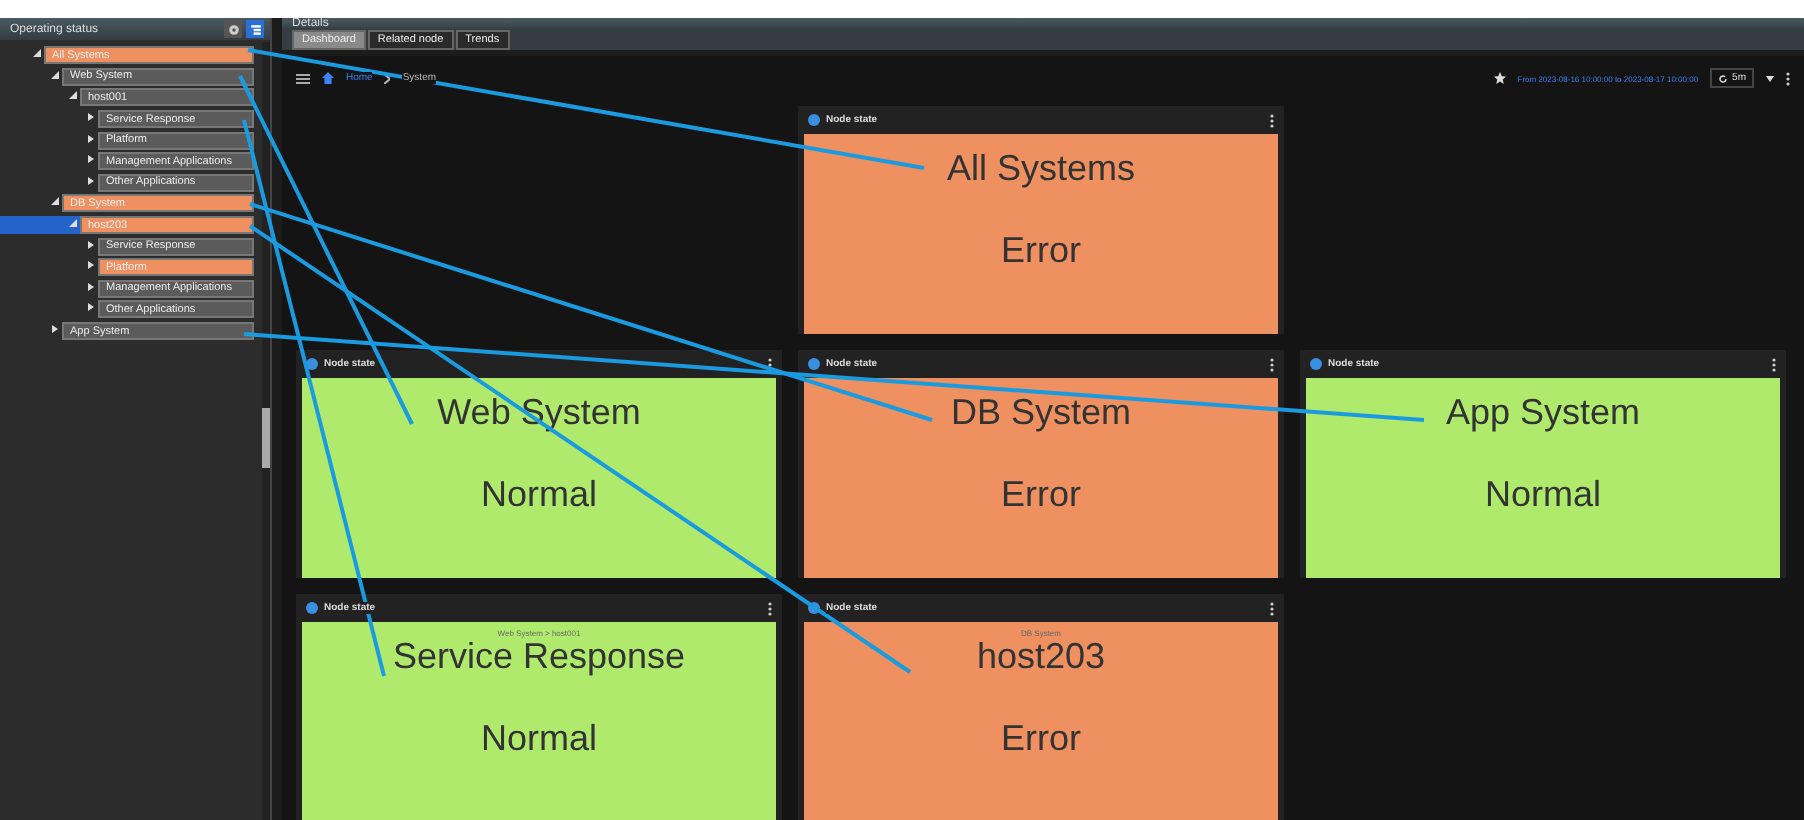 This screenshot has width=1804, height=820. Describe the element at coordinates (539, 657) in the screenshot. I see `node-name: Service Response` at that location.